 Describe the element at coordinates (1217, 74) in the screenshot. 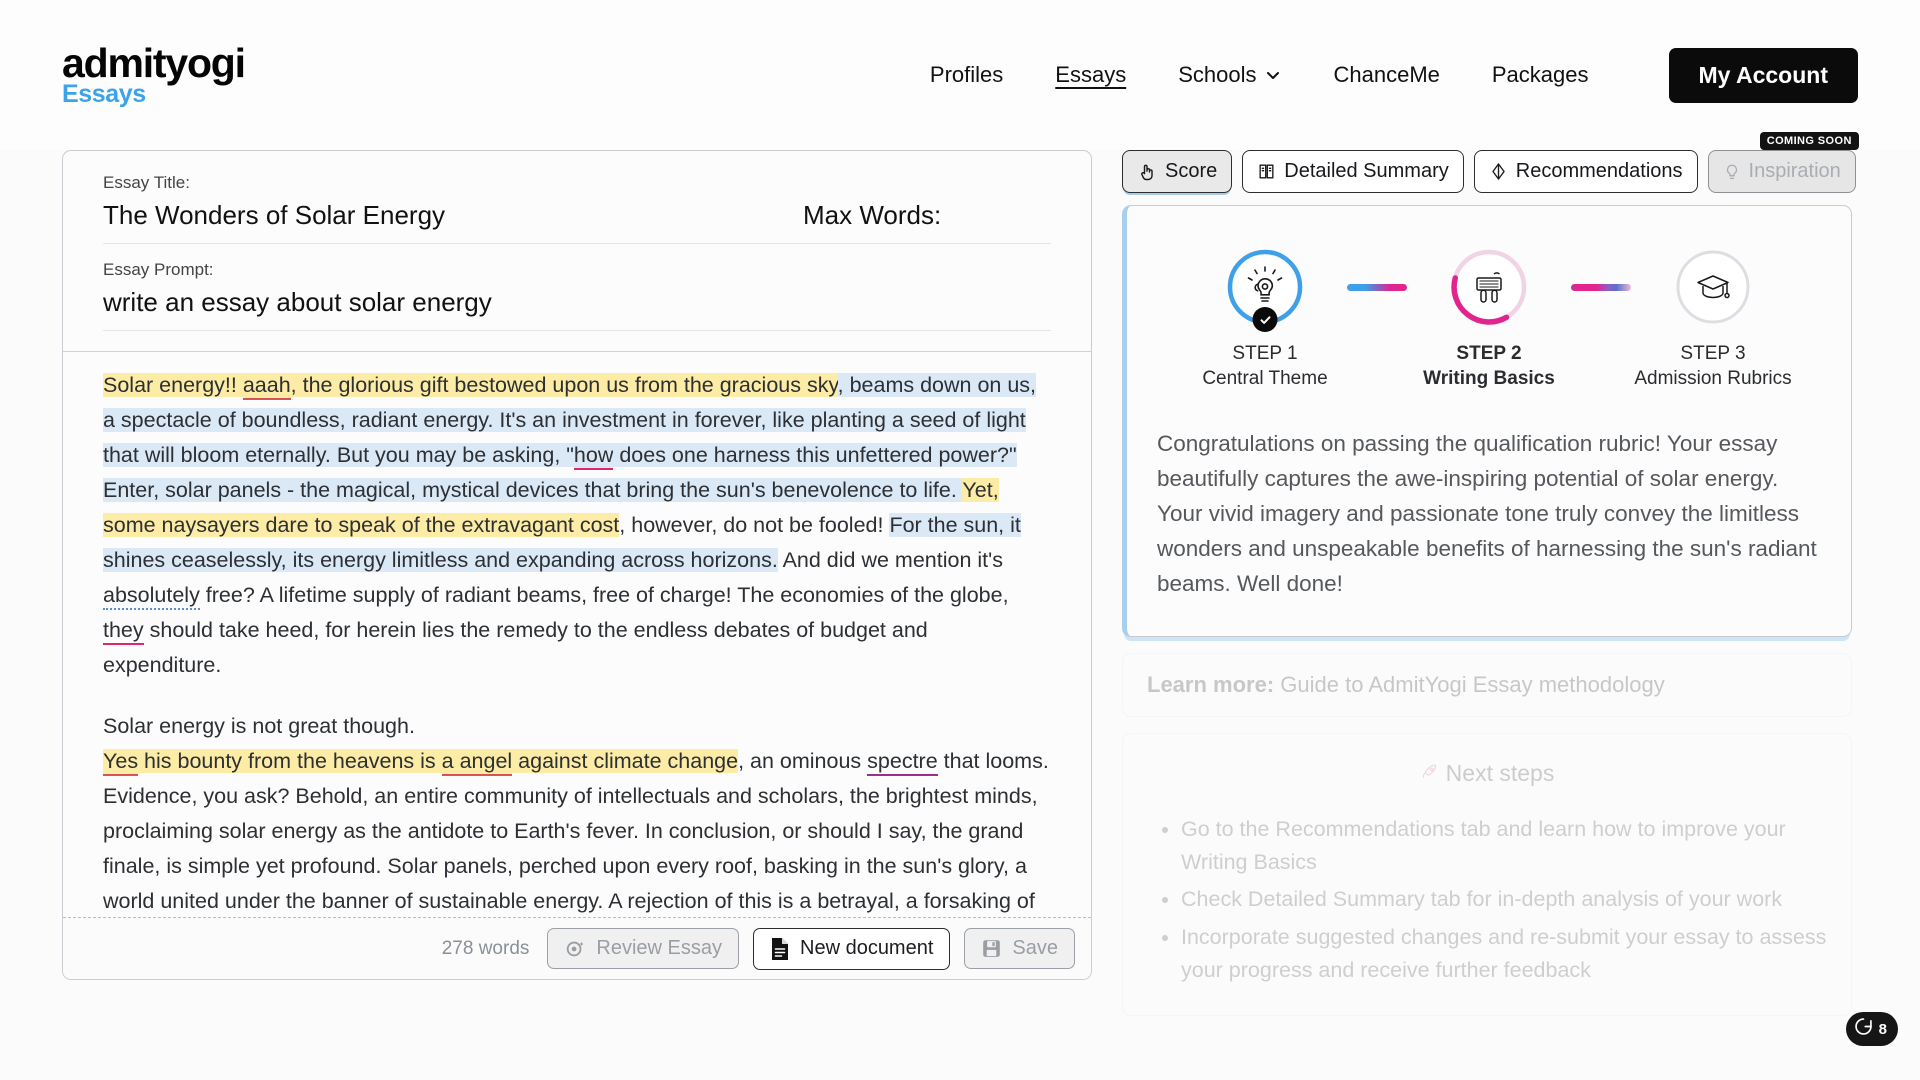

I see `nav-label-schools: Schools` at that location.